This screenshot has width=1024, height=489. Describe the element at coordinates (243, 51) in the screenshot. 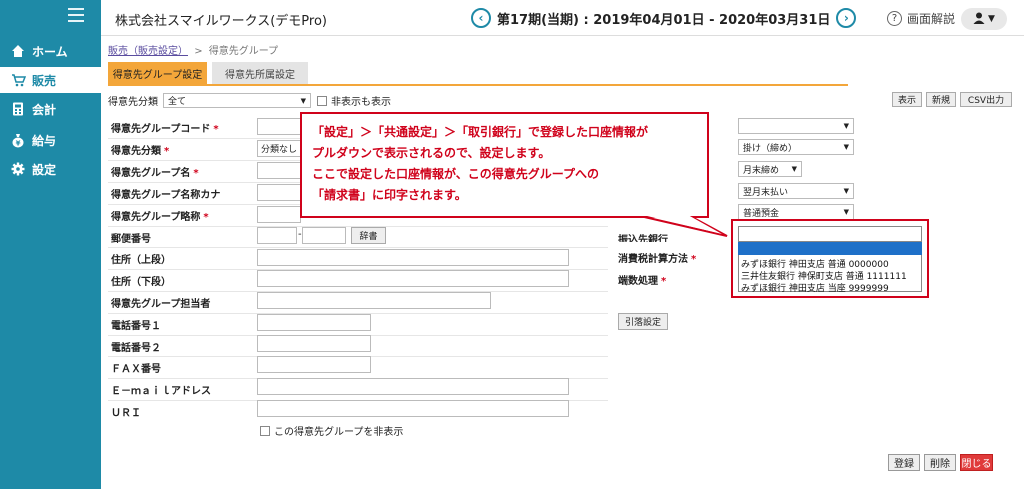

I see `breadcrumb-current: 得意先グループ` at that location.